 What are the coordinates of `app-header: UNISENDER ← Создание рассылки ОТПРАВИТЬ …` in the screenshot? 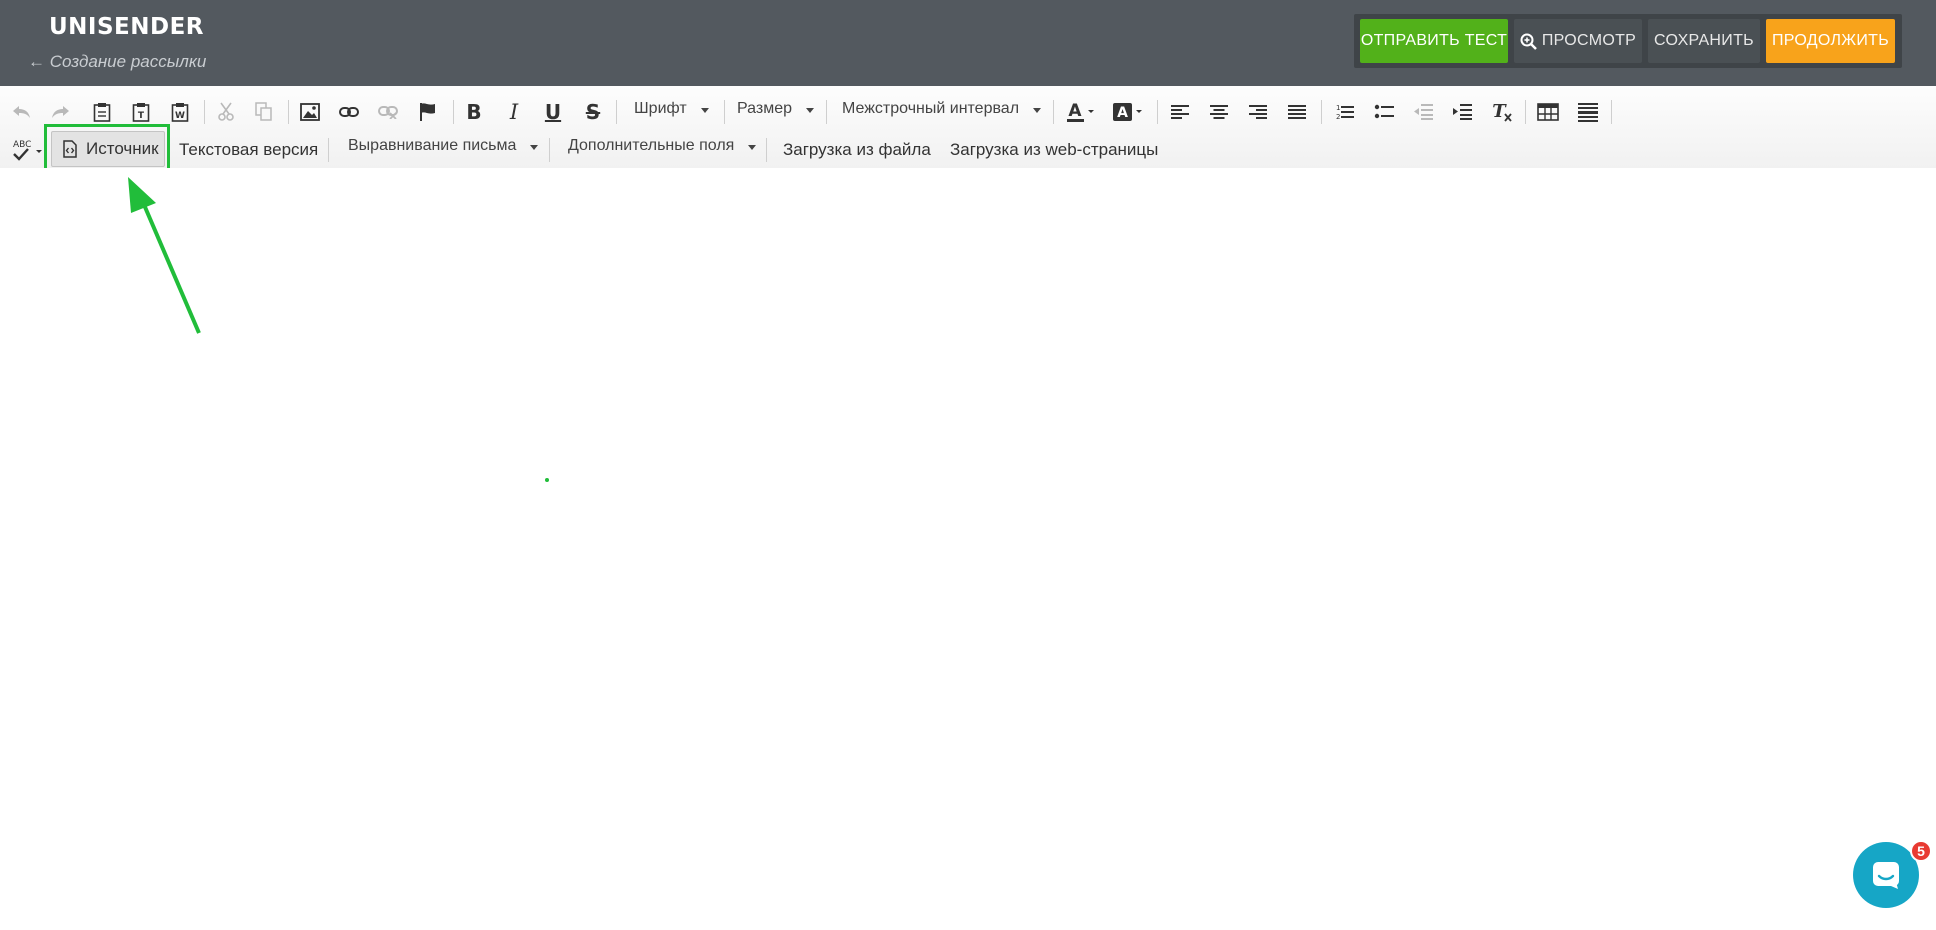 It's located at (968, 43).